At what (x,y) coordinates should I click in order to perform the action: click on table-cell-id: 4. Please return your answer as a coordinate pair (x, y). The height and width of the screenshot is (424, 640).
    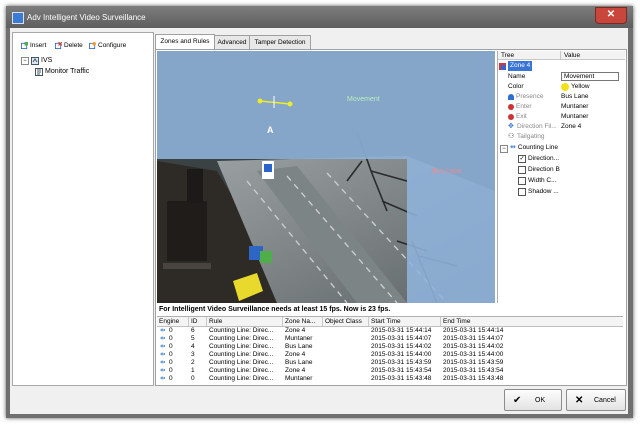
    Looking at the image, I should click on (193, 346).